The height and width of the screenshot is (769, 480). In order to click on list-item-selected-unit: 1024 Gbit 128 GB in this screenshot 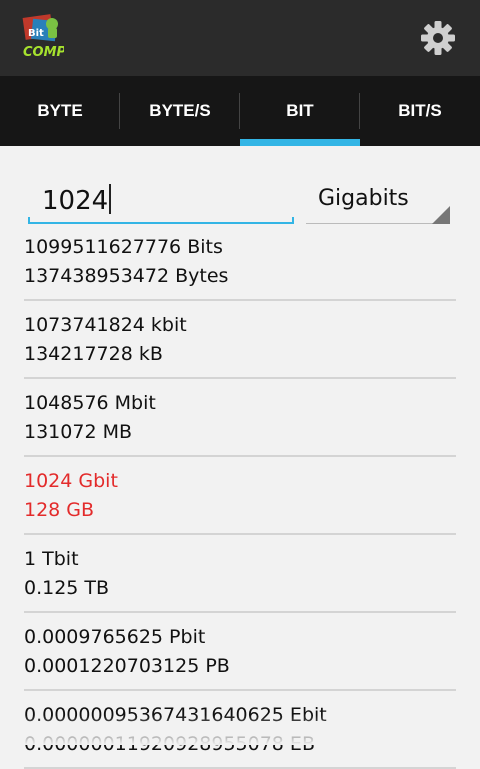, I will do `click(240, 496)`.